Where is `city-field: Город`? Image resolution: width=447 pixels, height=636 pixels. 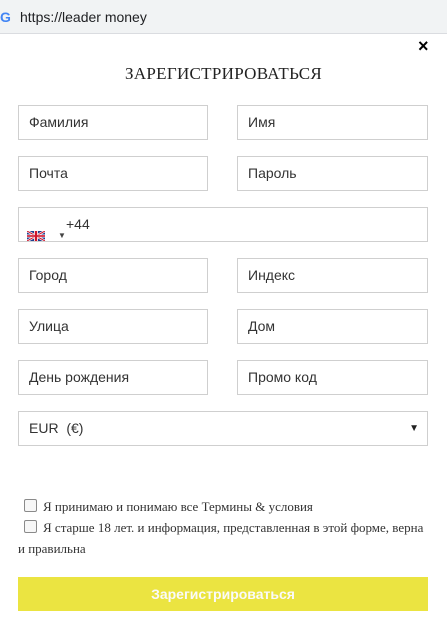 city-field: Город is located at coordinates (113, 275).